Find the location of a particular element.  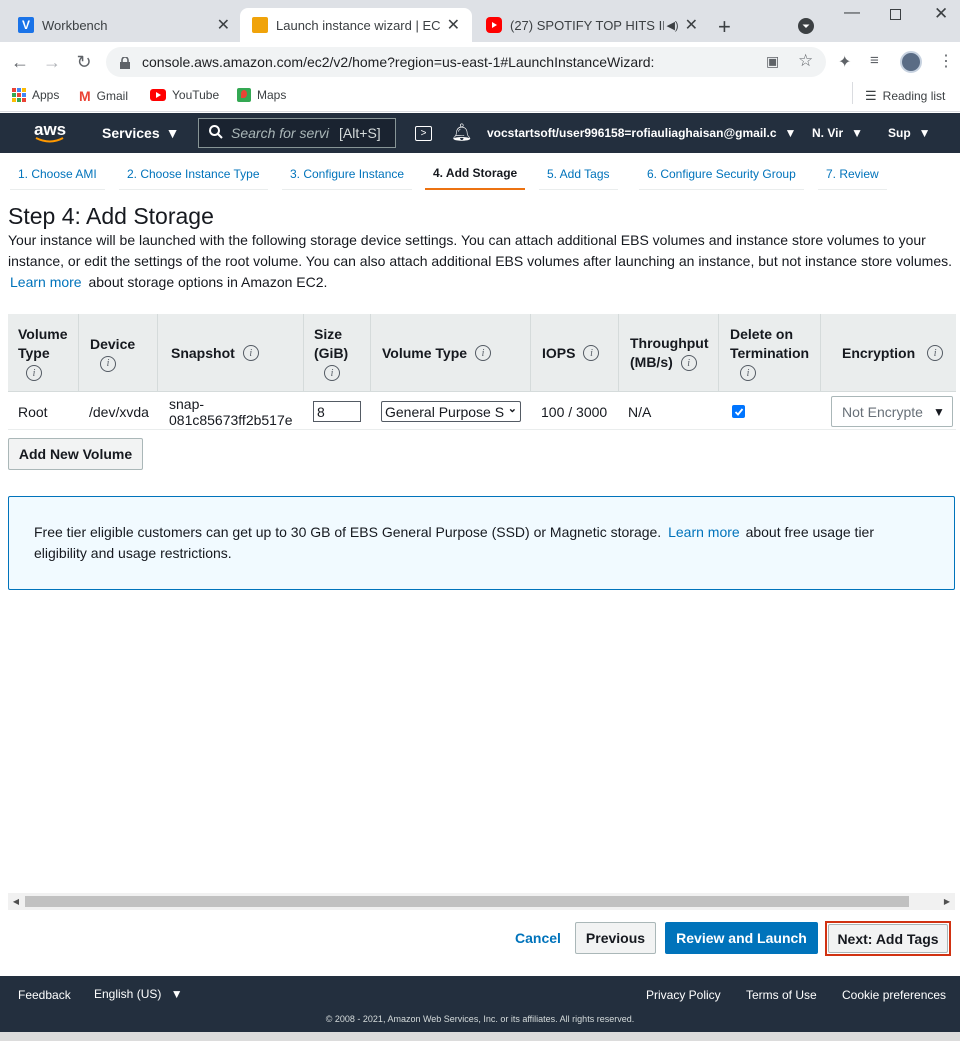

next-add-tags-button: Next: Add Tags is located at coordinates (888, 938).